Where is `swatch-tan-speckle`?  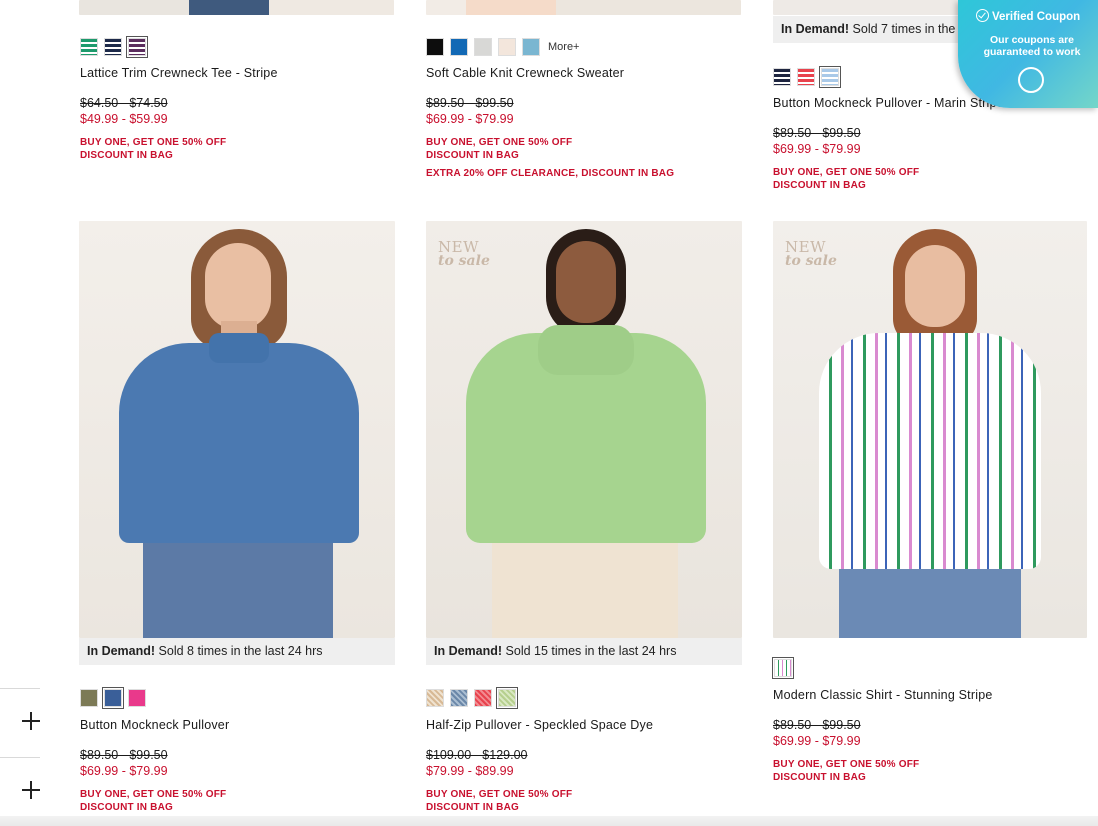
swatch-tan-speckle is located at coordinates (435, 698).